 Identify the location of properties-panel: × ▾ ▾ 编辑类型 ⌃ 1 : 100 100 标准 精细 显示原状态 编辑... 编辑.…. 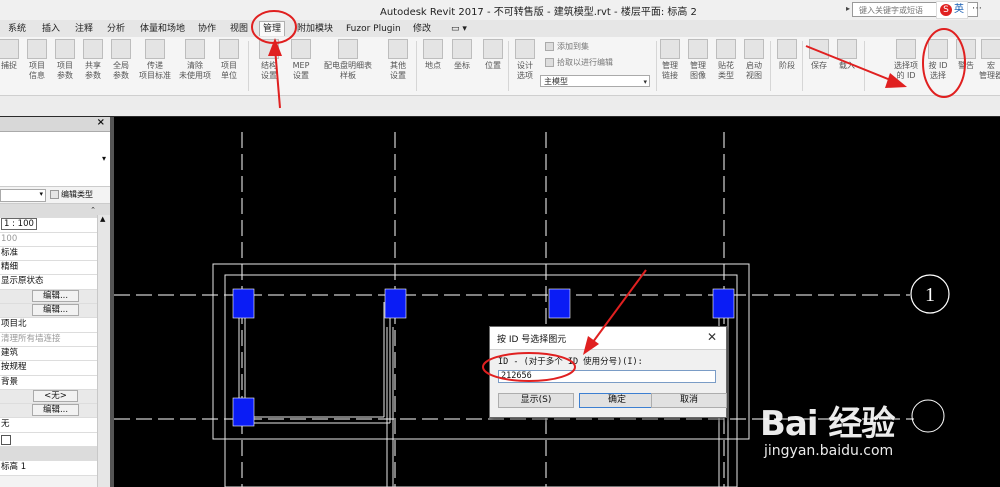
(55, 302).